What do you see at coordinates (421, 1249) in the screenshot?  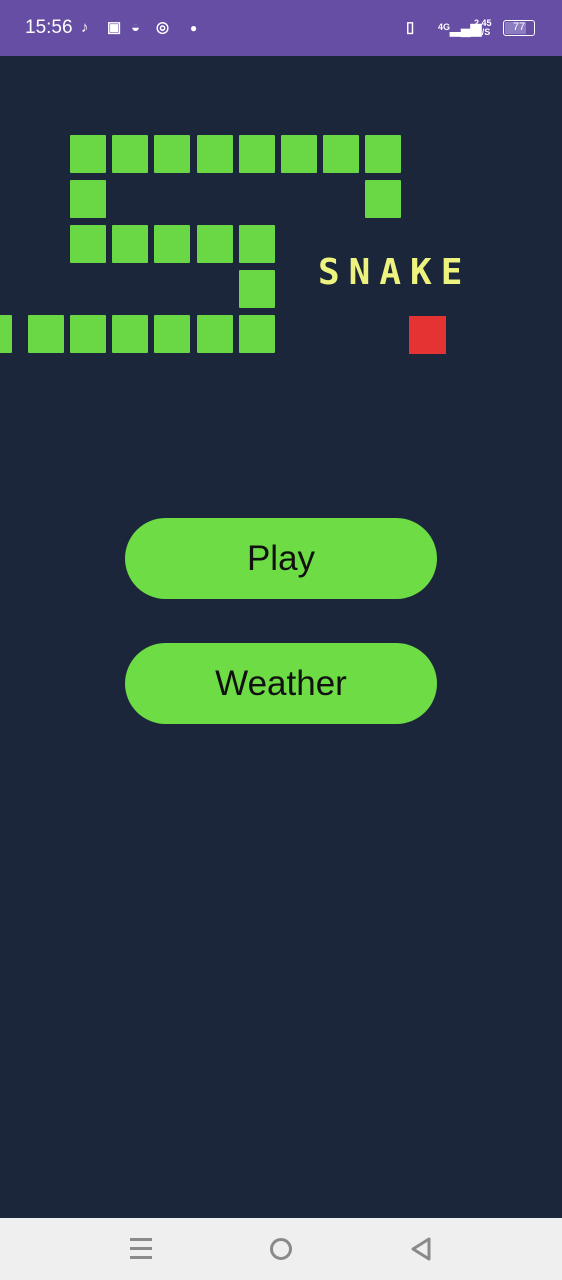 I see `back-button` at bounding box center [421, 1249].